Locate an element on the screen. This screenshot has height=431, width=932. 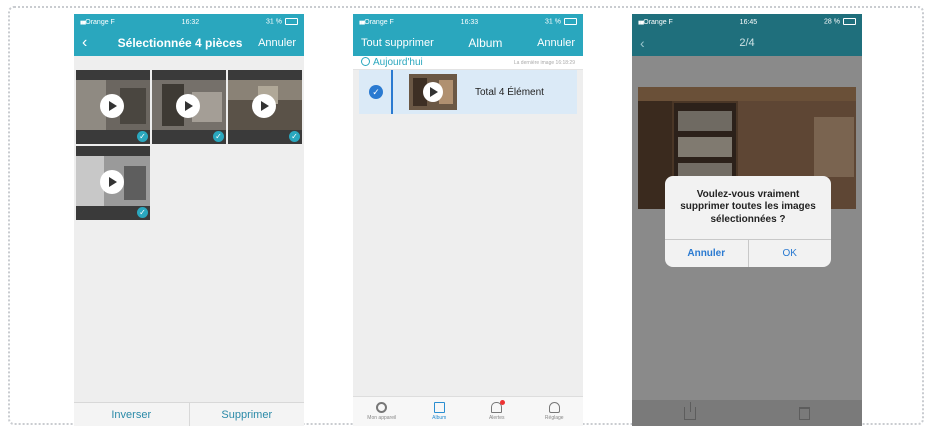
dialog-actions: Annuler OK is located at coordinates (748, 253).